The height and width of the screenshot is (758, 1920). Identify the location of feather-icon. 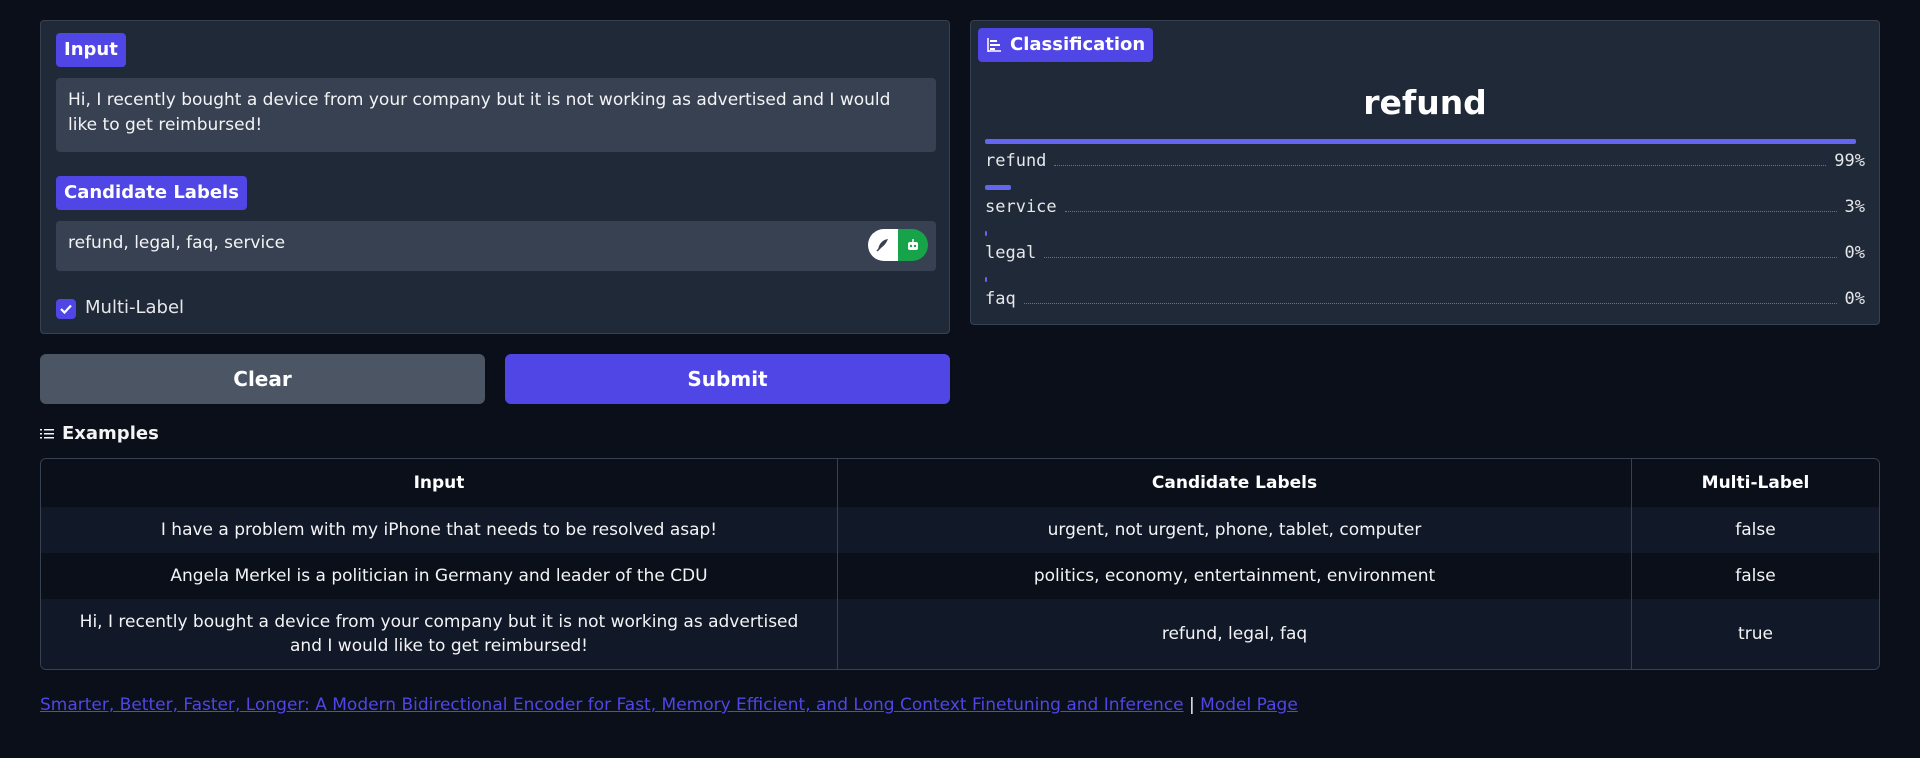
(883, 245).